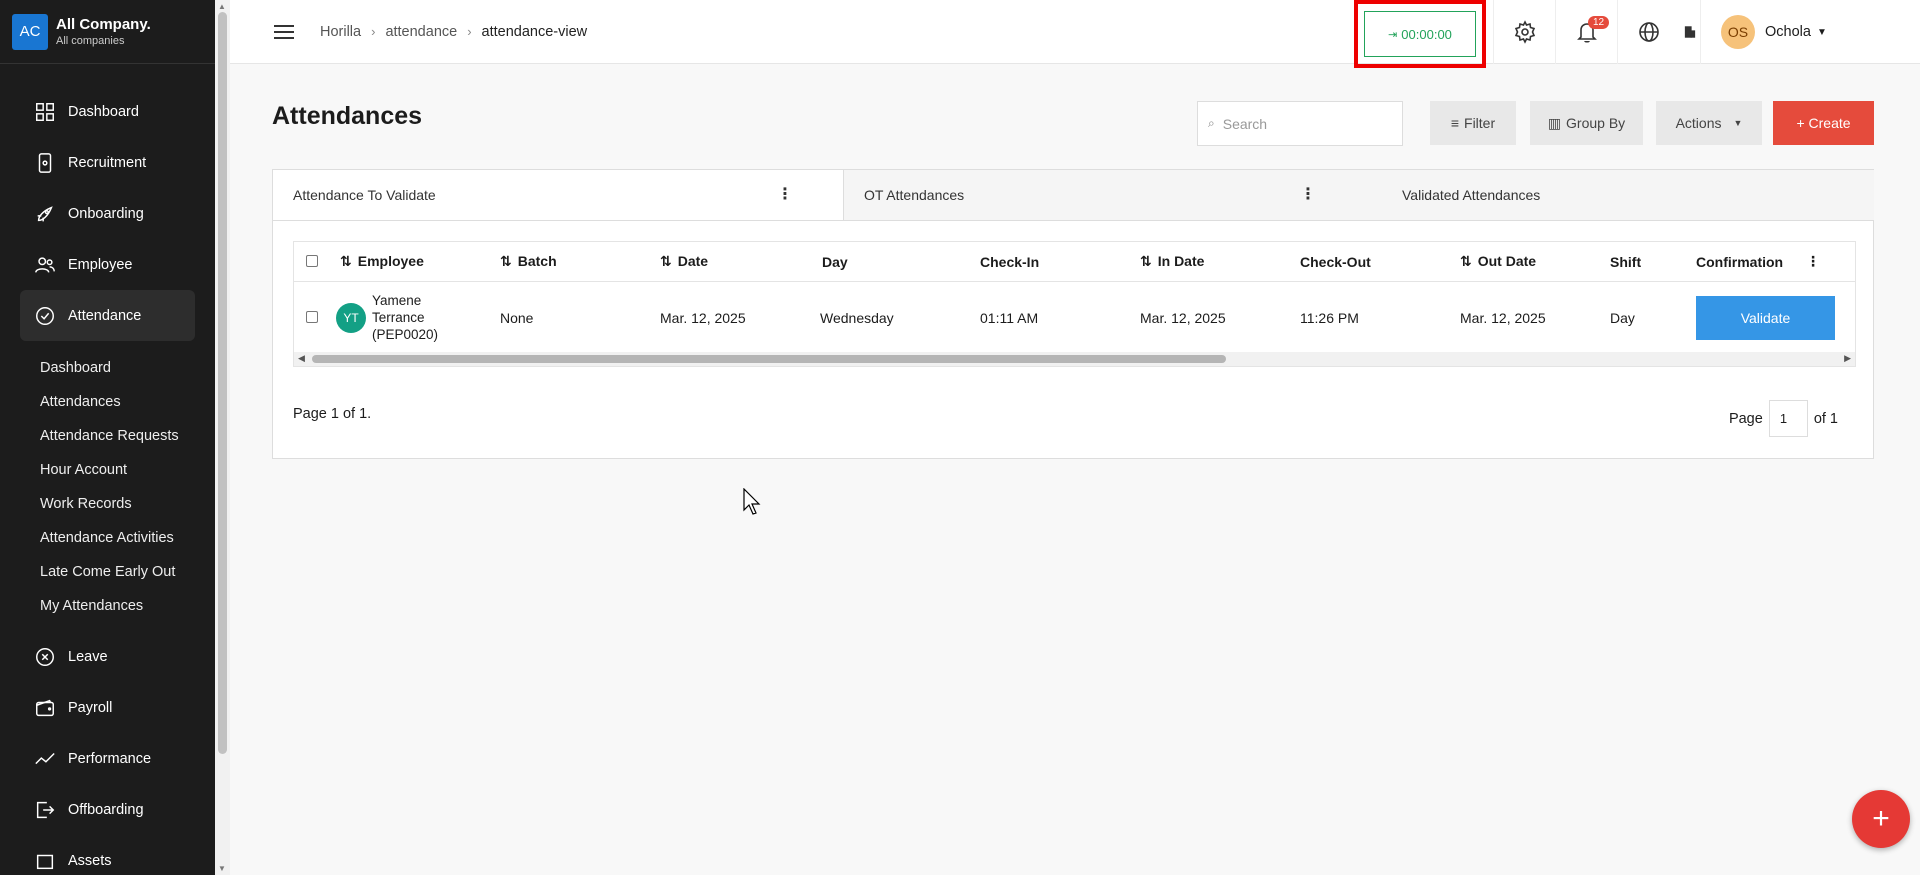  What do you see at coordinates (332, 414) in the screenshot?
I see `page-info: Page 1 of 1.` at bounding box center [332, 414].